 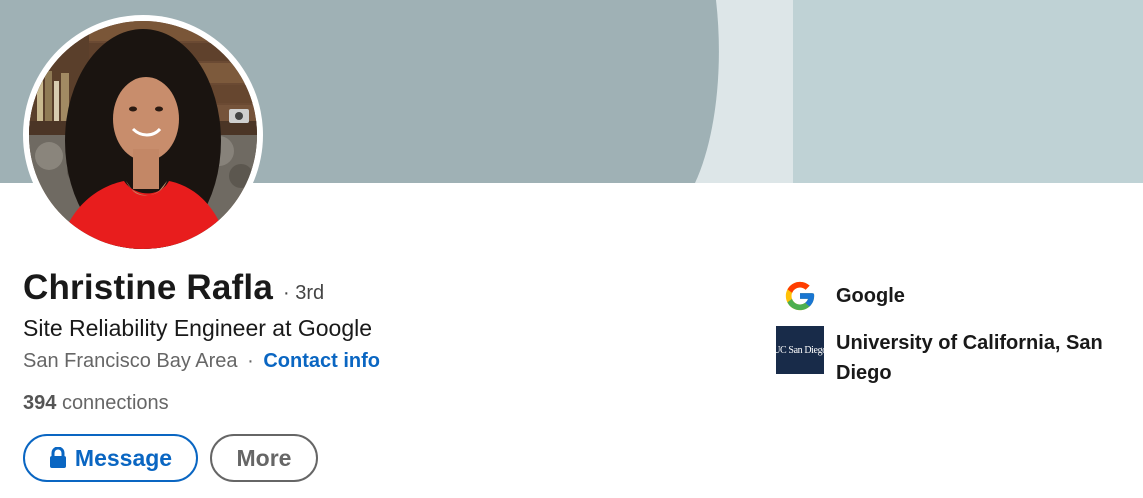 I want to click on ucsd-logo-icon: UC San Diego, so click(x=800, y=350).